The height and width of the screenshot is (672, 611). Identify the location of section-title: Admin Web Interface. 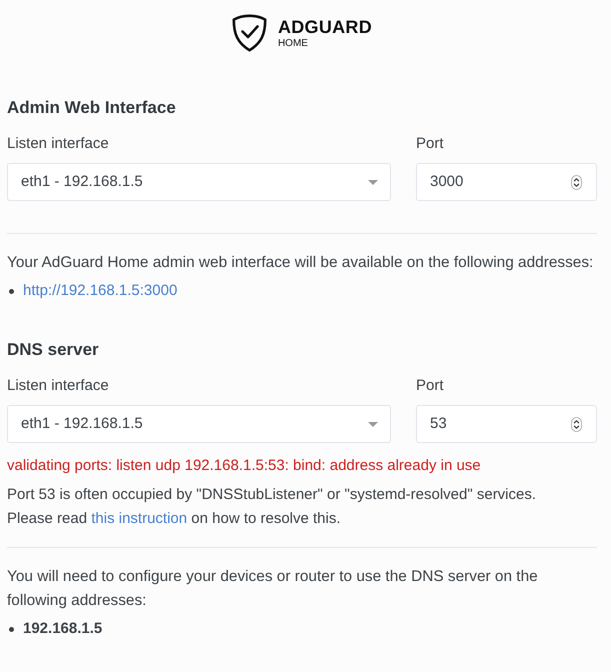
(92, 108).